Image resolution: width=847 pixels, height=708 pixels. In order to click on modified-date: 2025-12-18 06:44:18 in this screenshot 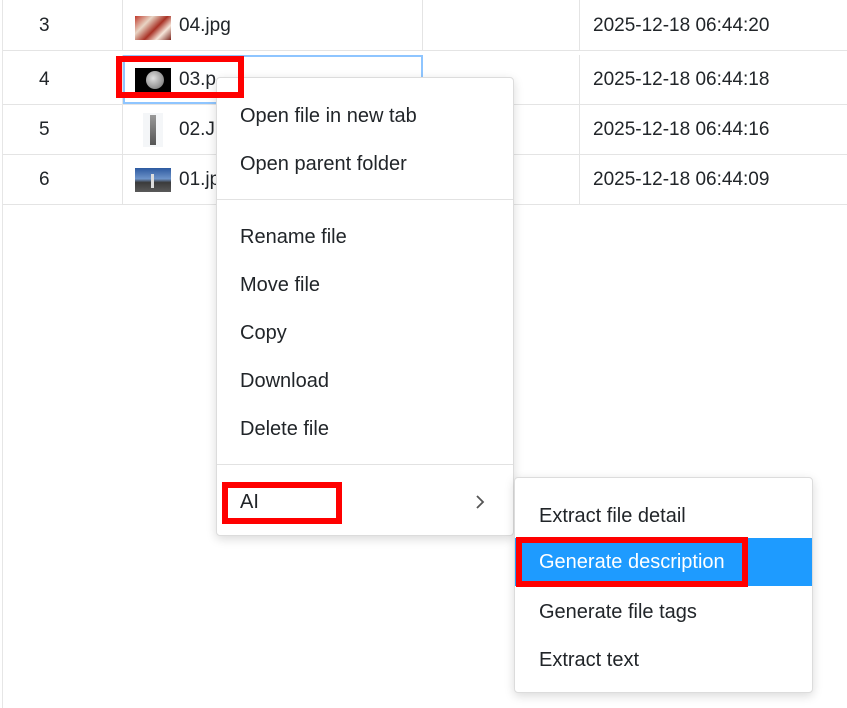, I will do `click(681, 79)`.